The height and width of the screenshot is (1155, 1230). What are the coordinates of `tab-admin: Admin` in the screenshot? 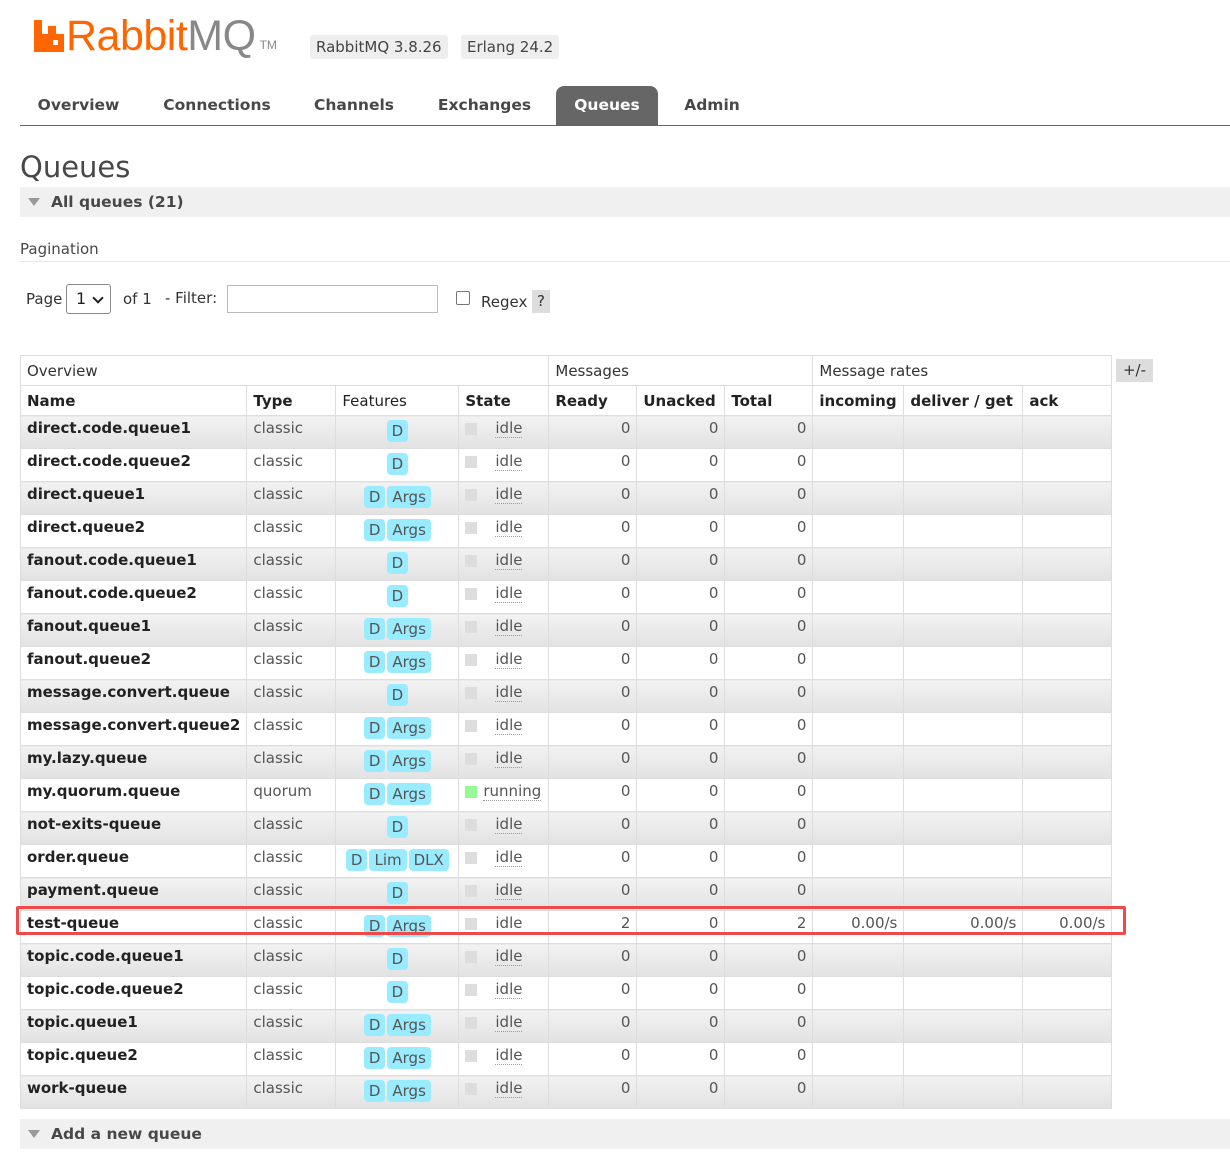 It's located at (712, 105).